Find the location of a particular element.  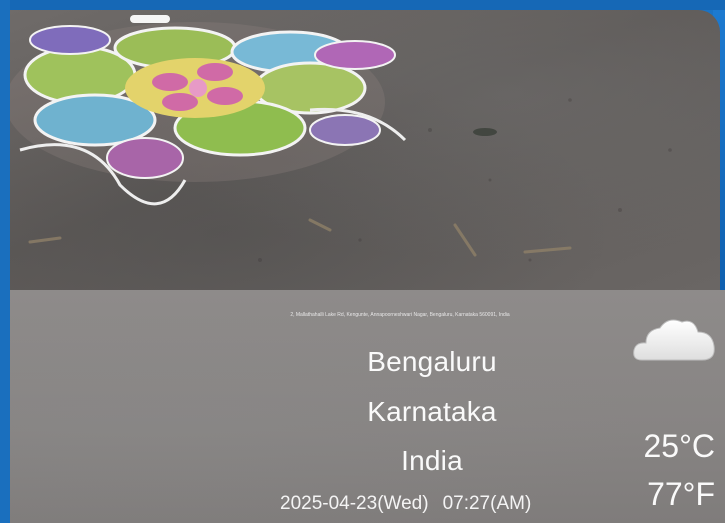

temperature-fahrenheit: 77°F is located at coordinates (681, 494).